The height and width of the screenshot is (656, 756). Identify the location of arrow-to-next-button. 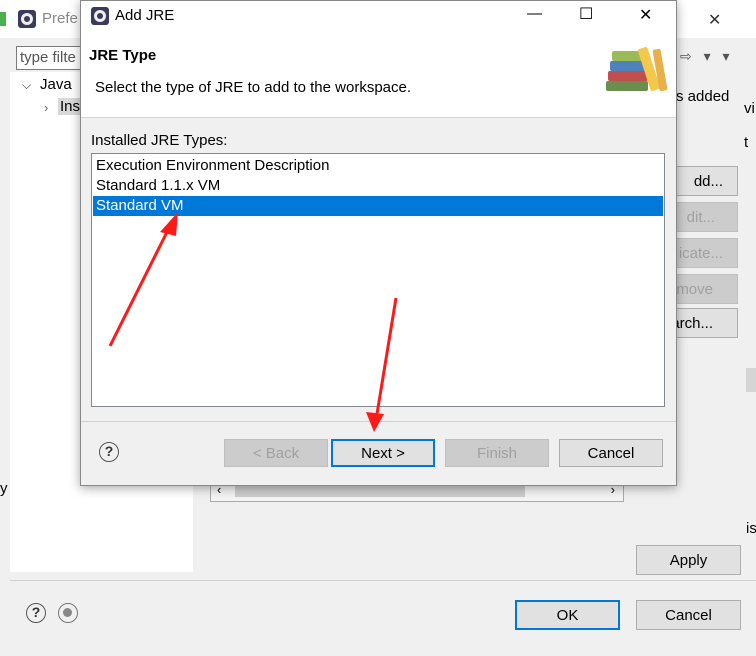
(382, 364).